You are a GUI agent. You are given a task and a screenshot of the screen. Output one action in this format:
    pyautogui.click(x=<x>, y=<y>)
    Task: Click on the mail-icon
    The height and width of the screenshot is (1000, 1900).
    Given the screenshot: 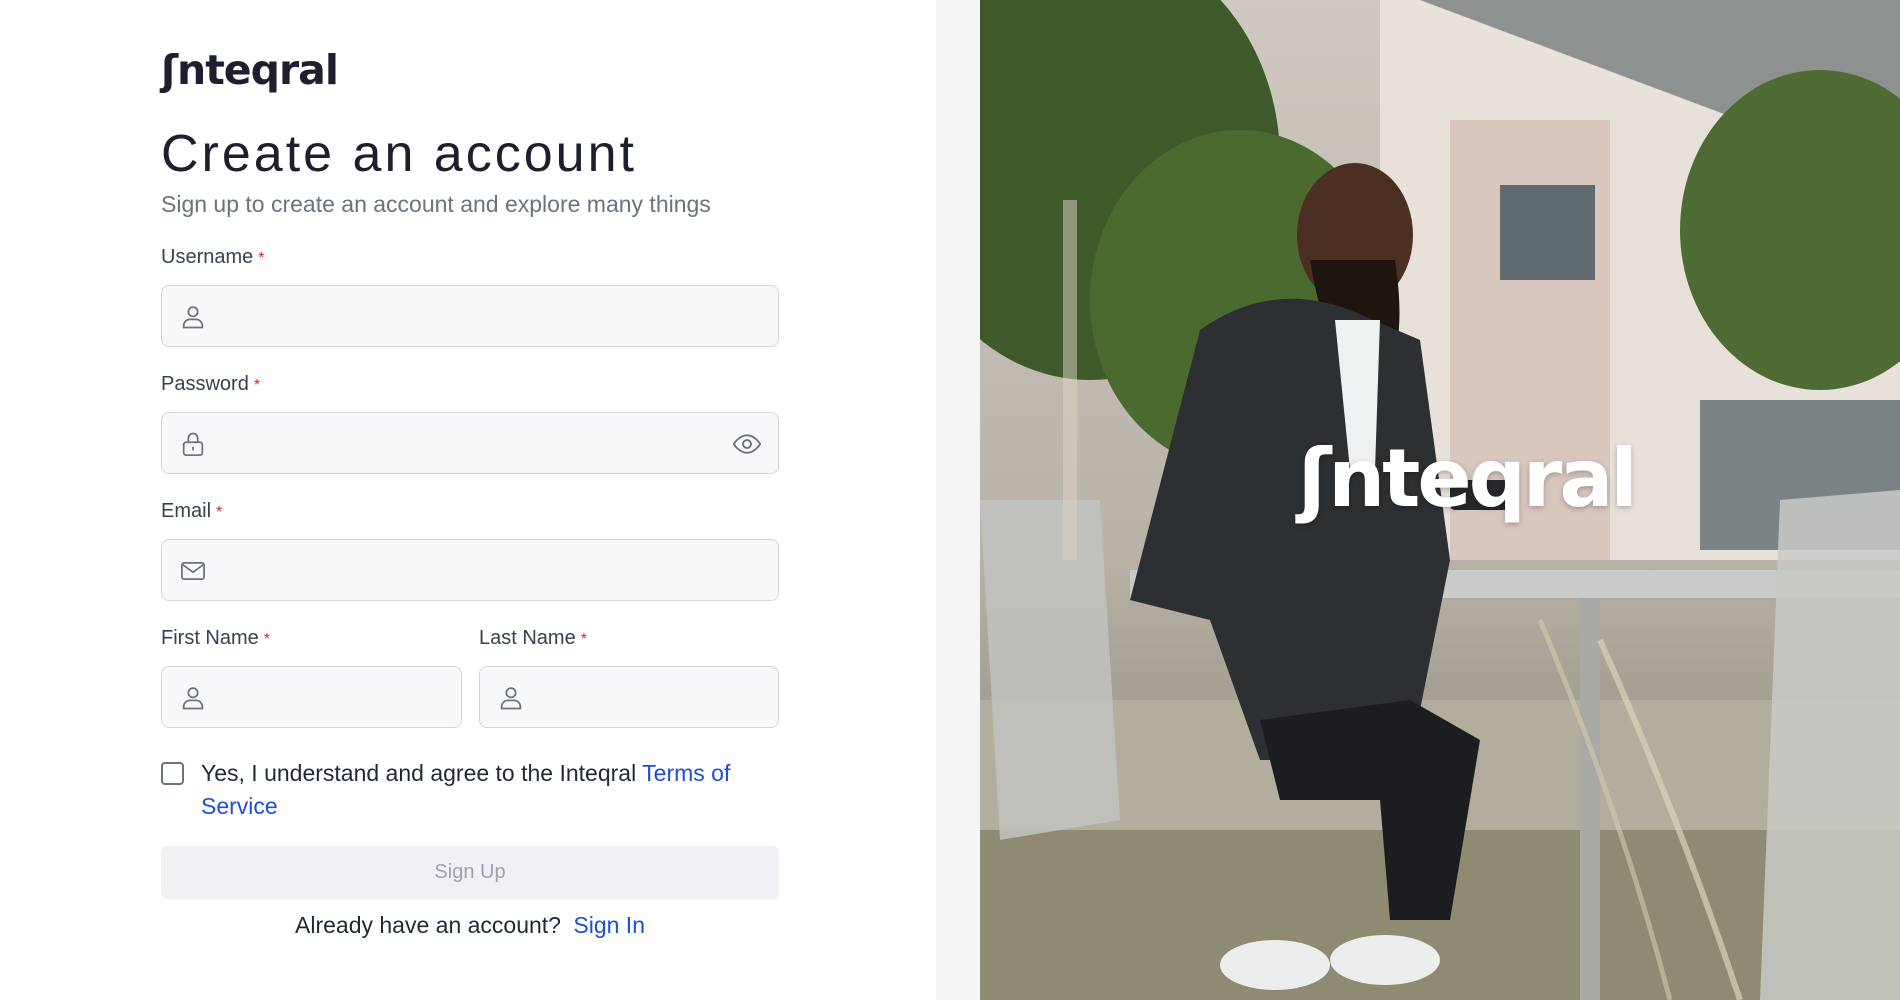 What is the action you would take?
    pyautogui.click(x=193, y=571)
    